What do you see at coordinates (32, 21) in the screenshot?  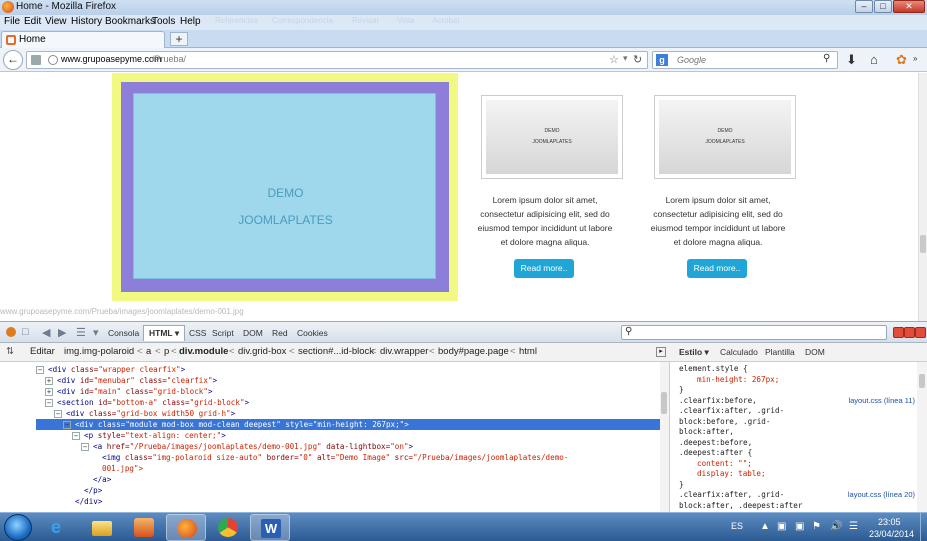 I see `menu-edit: Edit` at bounding box center [32, 21].